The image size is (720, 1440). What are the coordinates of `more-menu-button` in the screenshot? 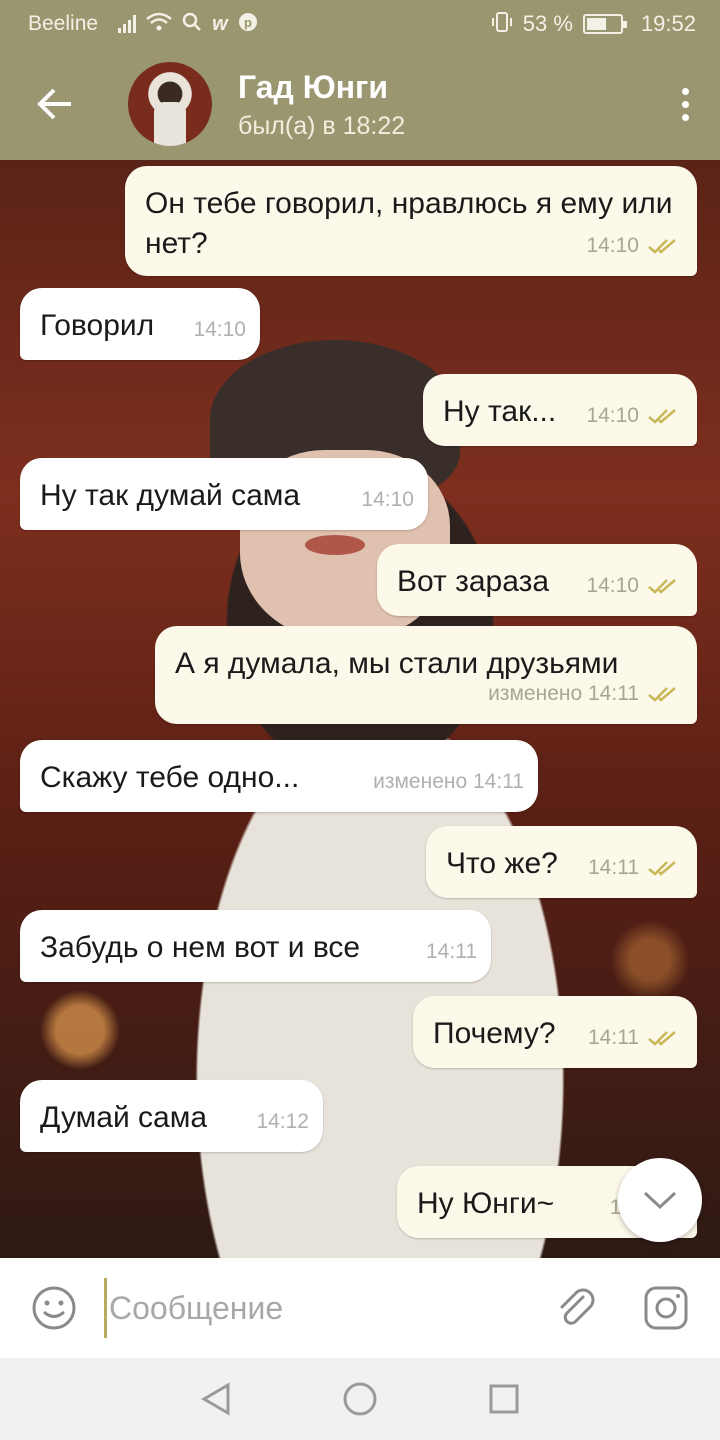 It's located at (685, 104).